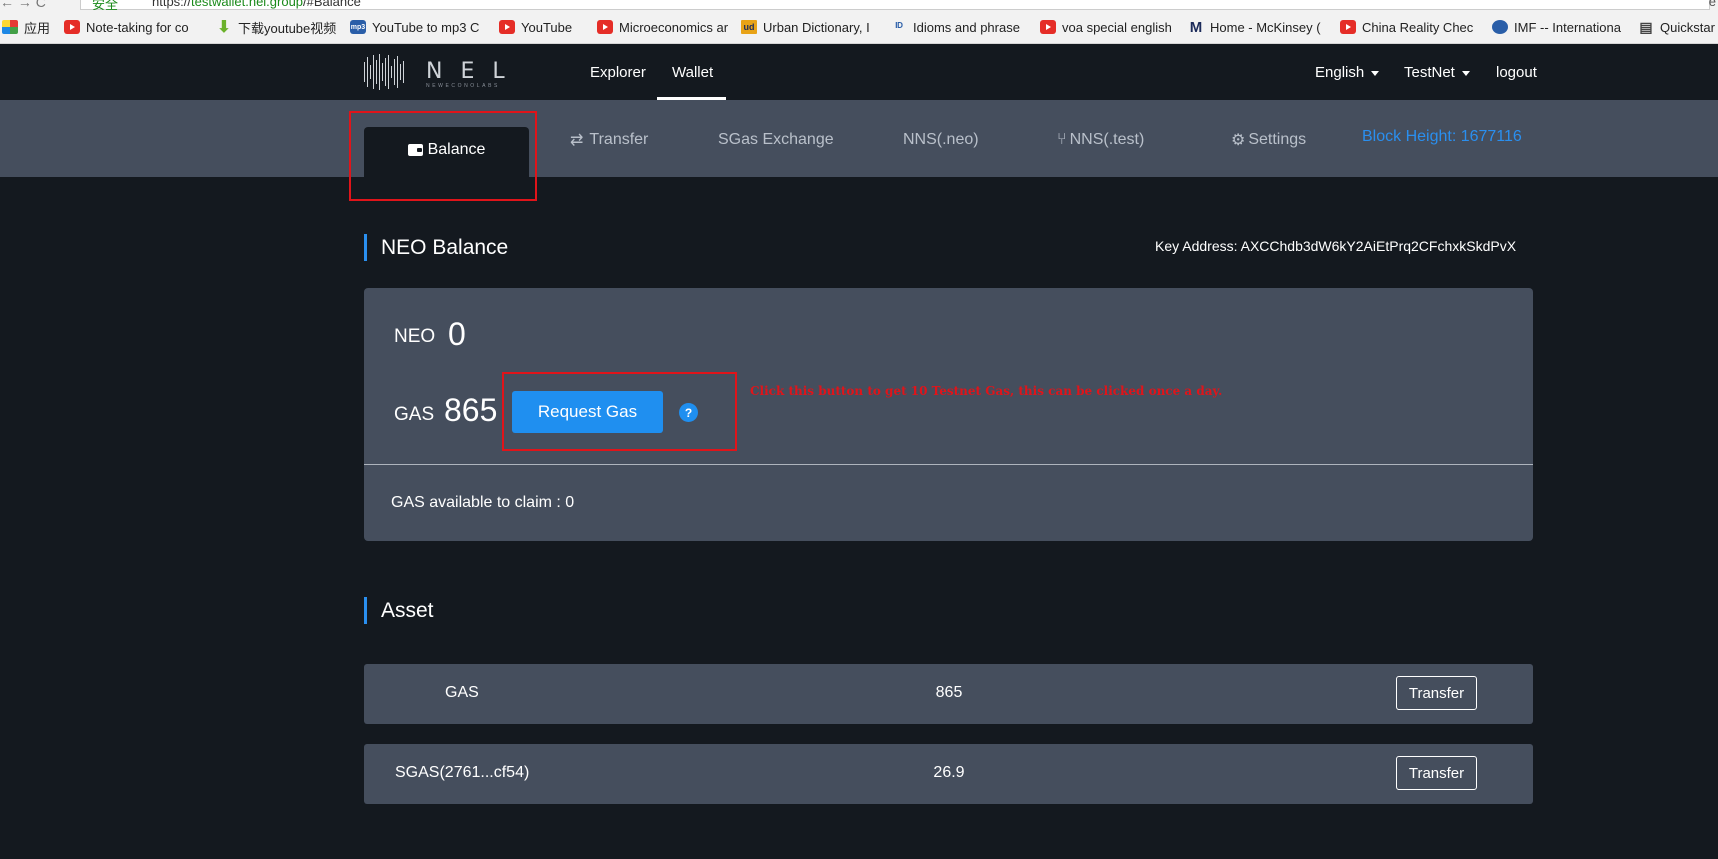 This screenshot has height=859, width=1718. I want to click on gas-label: GAS, so click(414, 414).